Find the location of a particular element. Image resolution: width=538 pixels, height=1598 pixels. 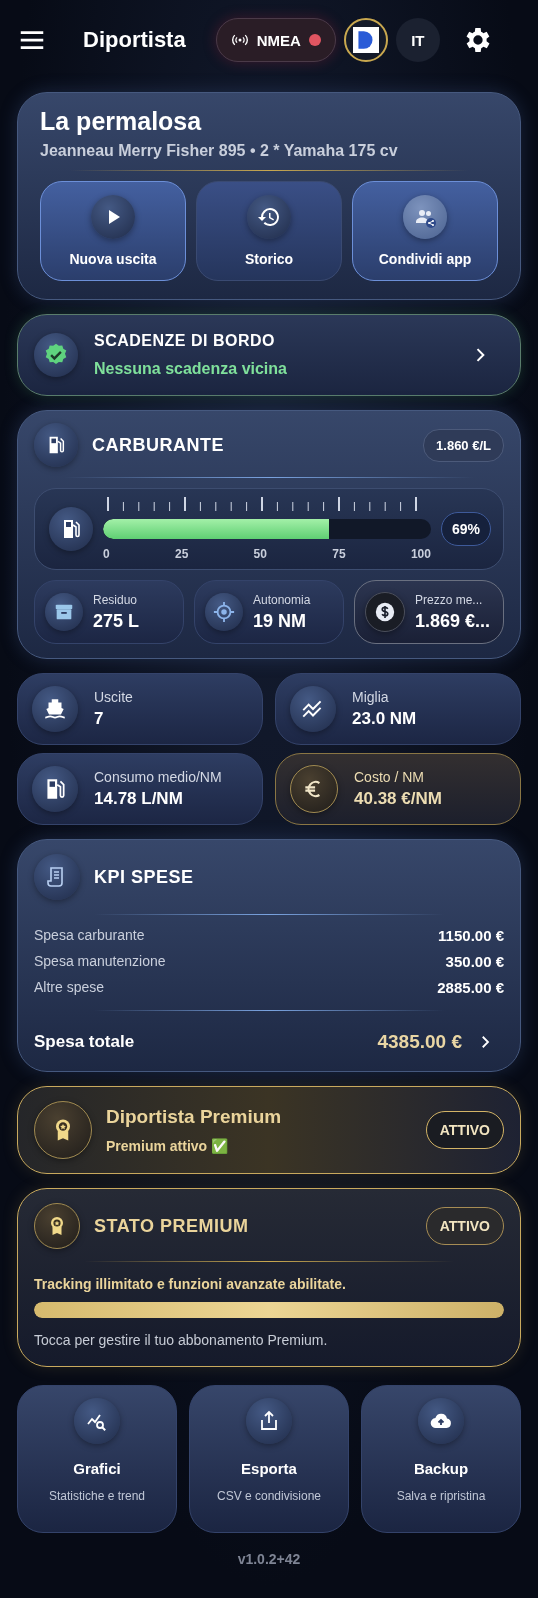

deadlines-title: SCADENZE DI BORDO is located at coordinates (185, 341).